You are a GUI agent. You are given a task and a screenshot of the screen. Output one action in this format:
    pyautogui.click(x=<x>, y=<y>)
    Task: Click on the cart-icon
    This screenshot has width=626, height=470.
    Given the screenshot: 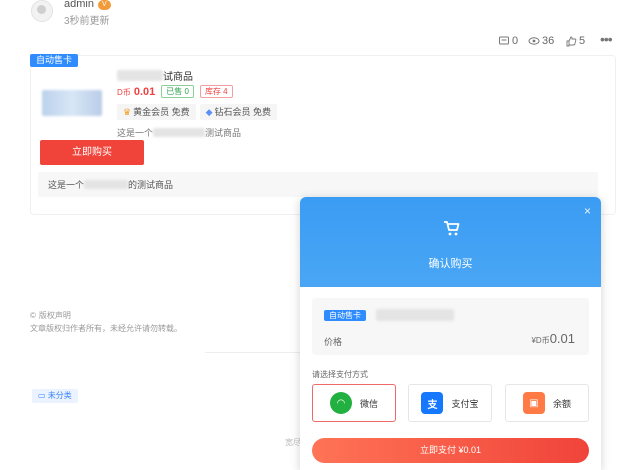 What is the action you would take?
    pyautogui.click(x=452, y=228)
    